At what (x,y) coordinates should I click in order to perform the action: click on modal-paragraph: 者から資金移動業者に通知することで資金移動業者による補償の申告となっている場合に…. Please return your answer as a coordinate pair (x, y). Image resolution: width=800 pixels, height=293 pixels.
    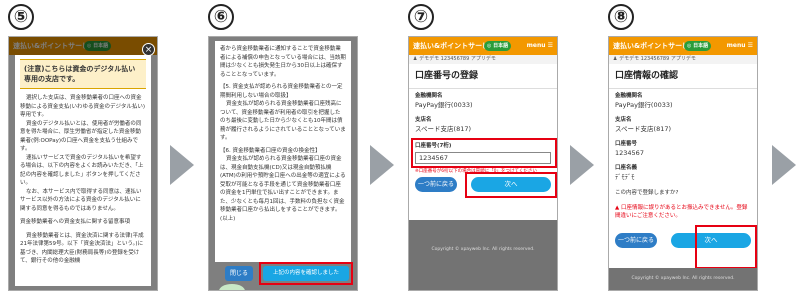
    Looking at the image, I should click on (283, 62).